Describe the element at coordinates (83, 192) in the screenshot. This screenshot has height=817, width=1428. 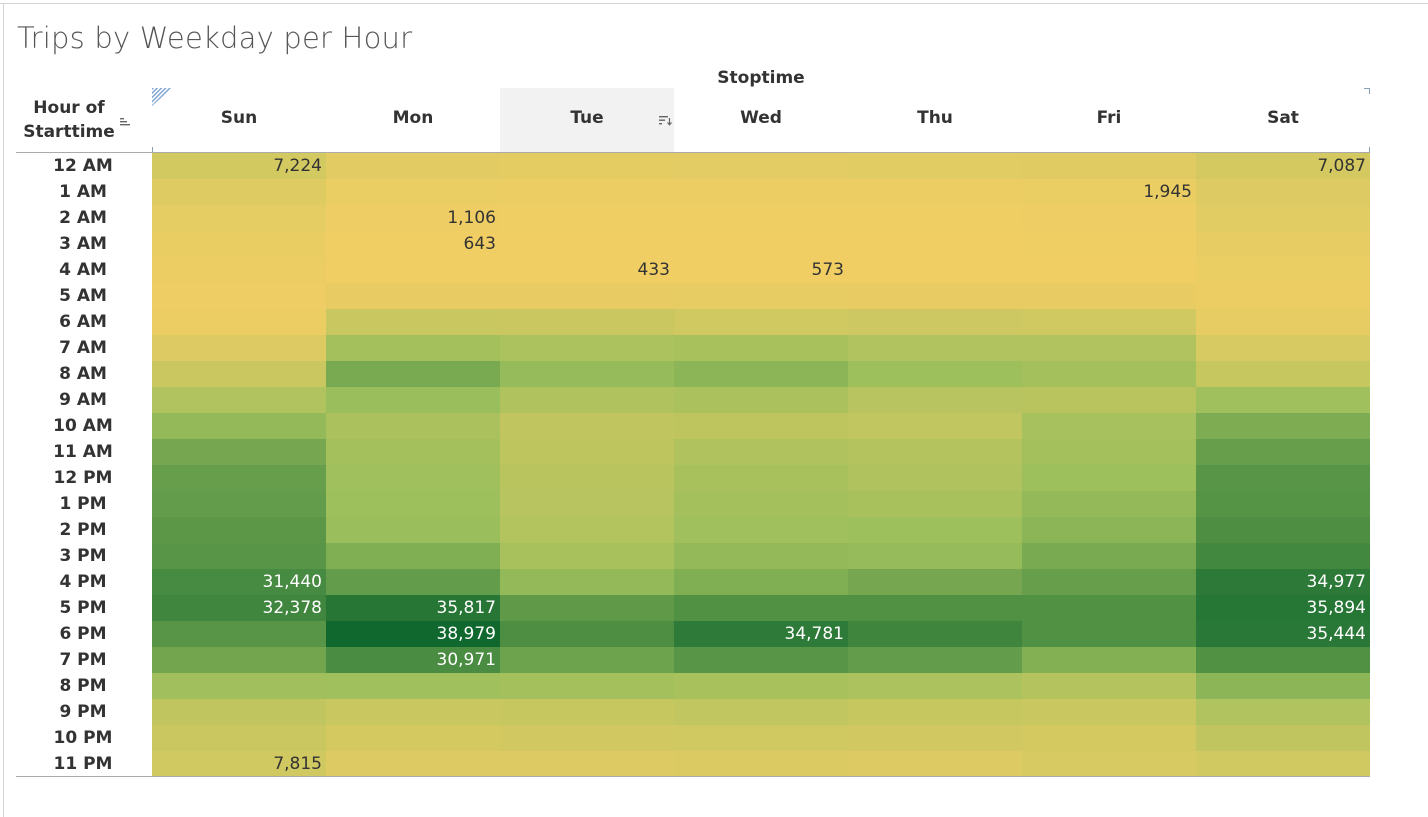
I see `row-label: 1 AM` at that location.